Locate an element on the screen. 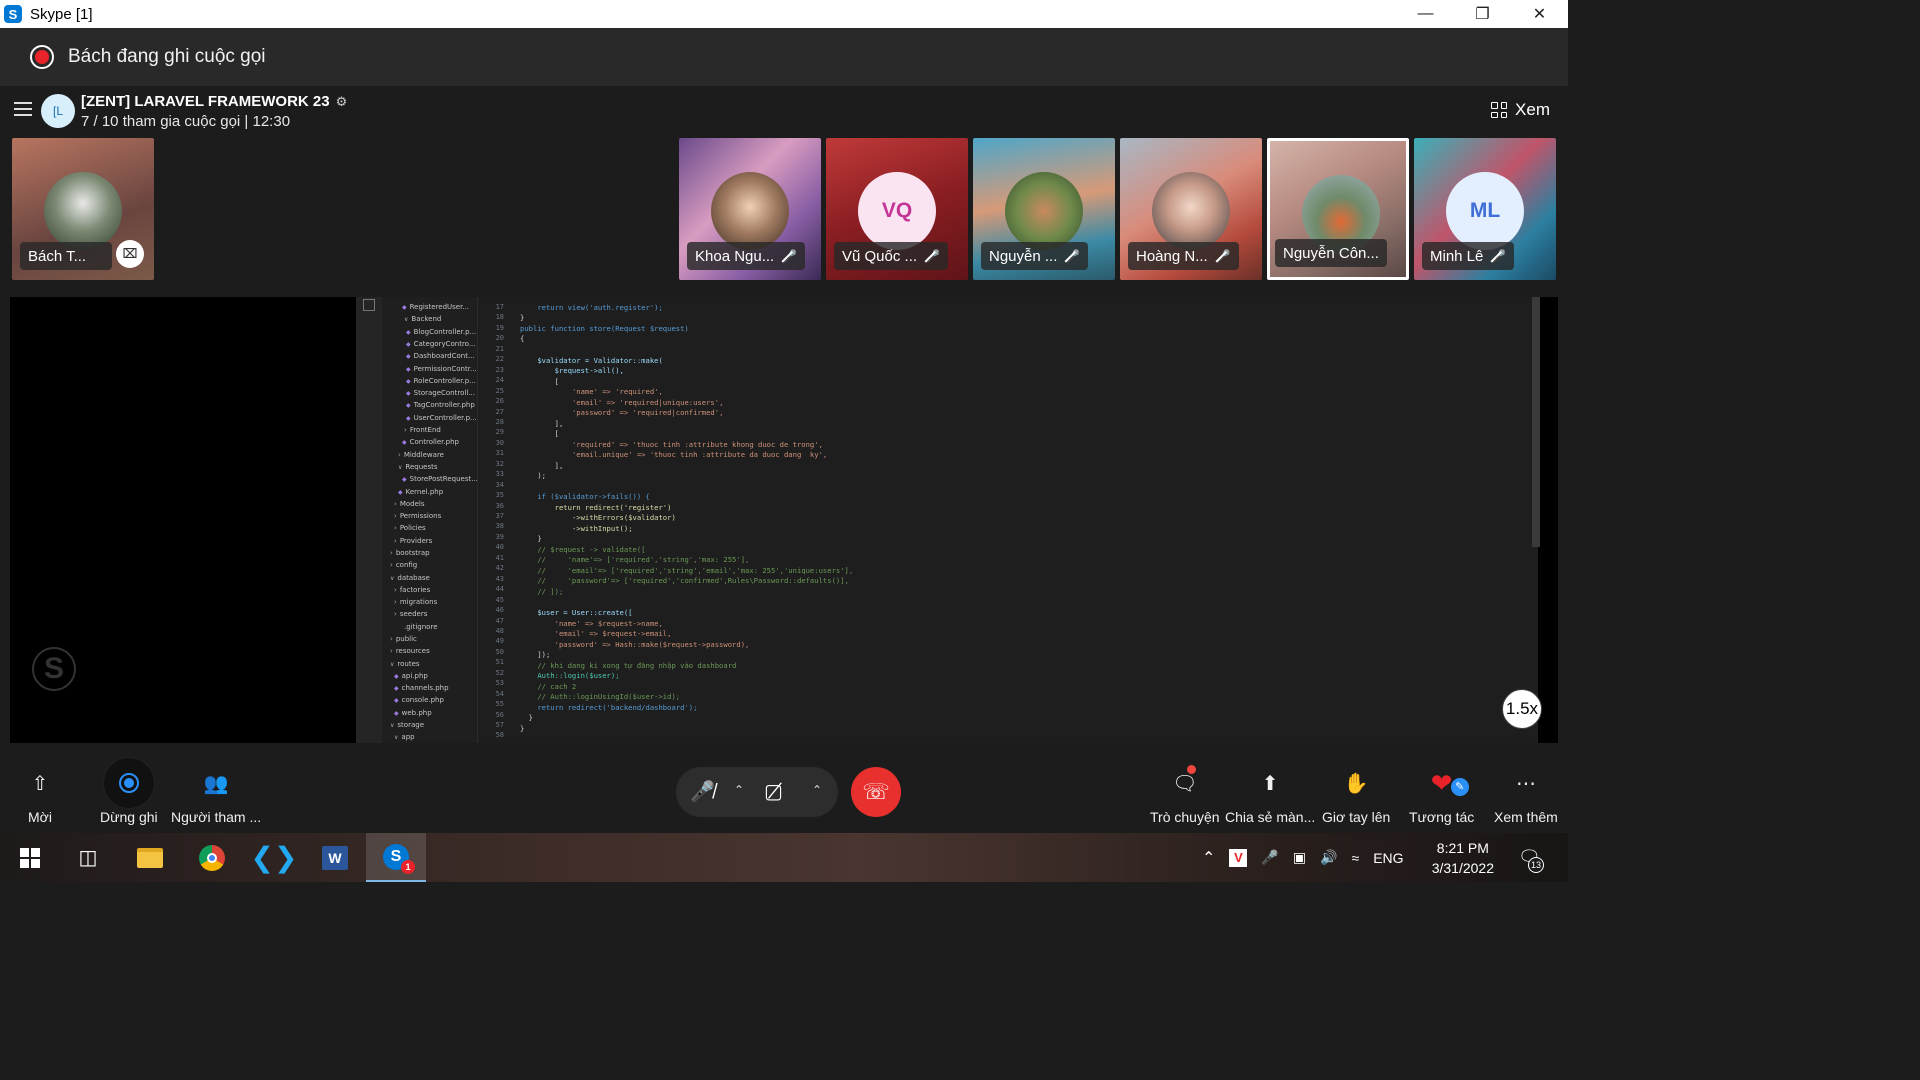  hamburger-menu-icon is located at coordinates (23, 109).